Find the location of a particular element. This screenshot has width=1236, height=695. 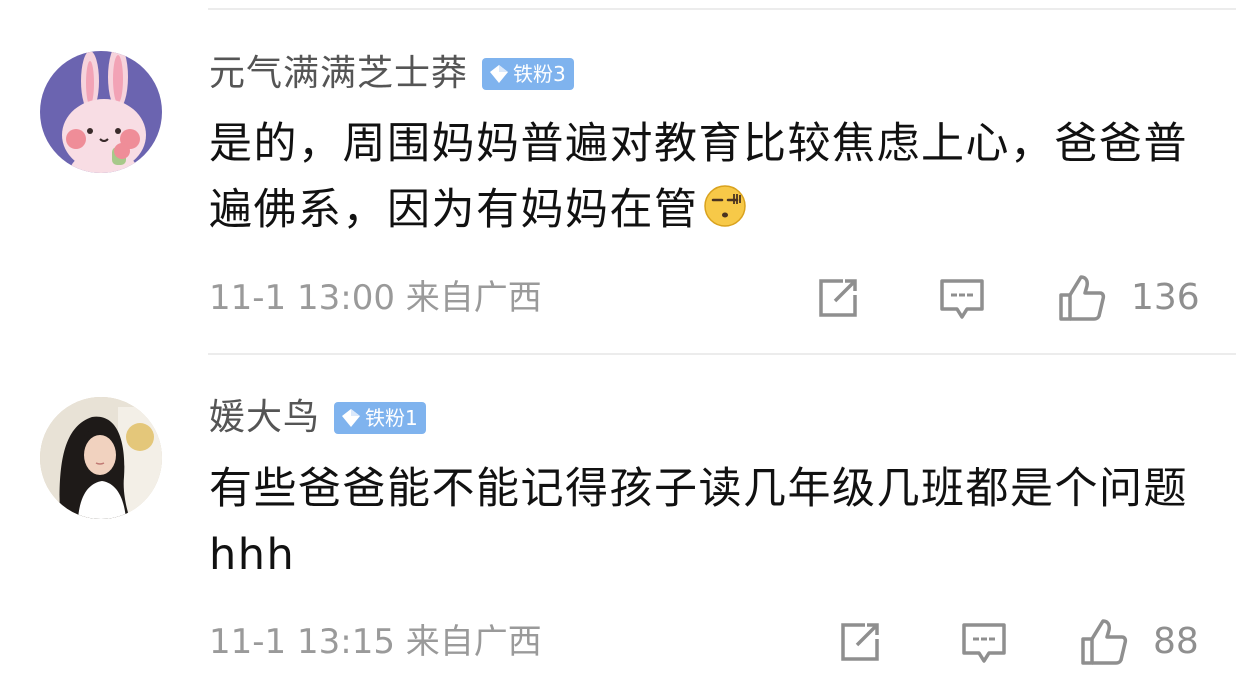

comment-time: 11-1 13:00 is located at coordinates (302, 298).